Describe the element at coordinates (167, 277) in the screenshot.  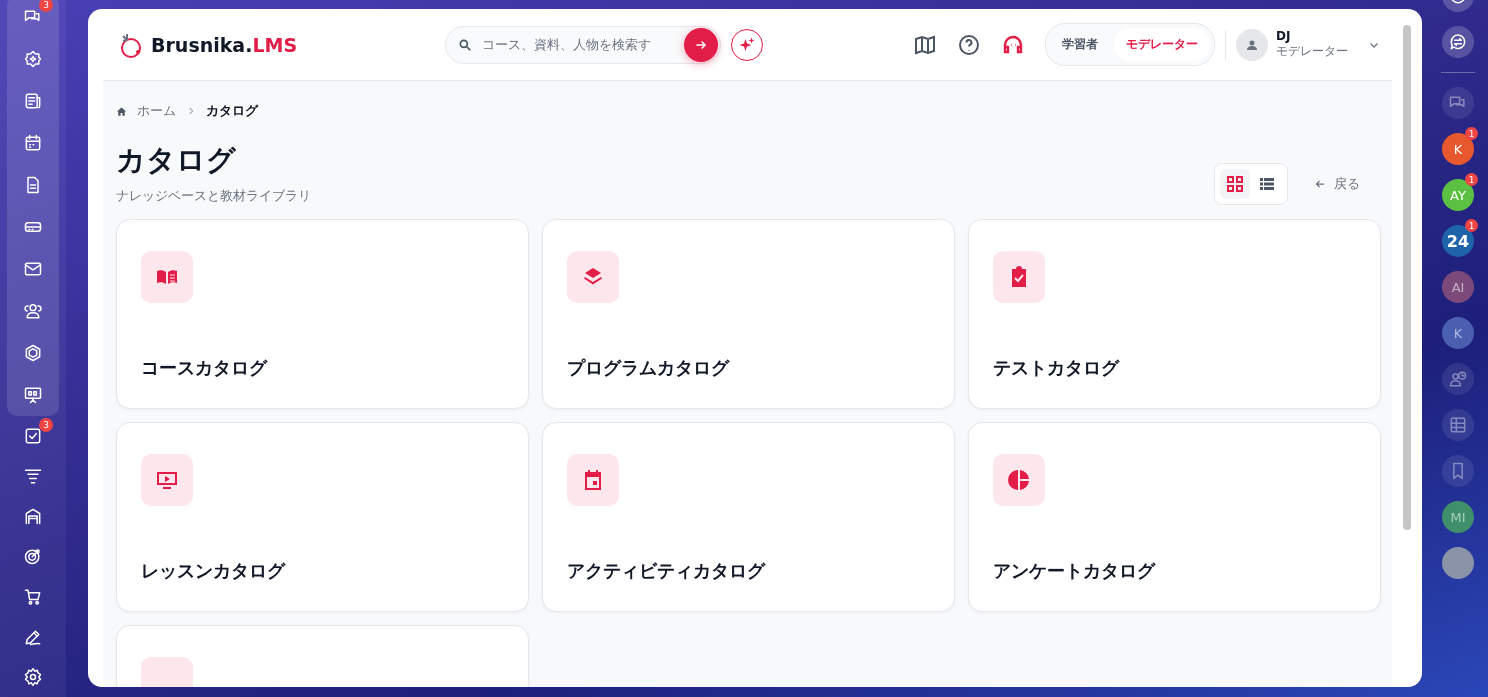
I see `book-icon` at that location.